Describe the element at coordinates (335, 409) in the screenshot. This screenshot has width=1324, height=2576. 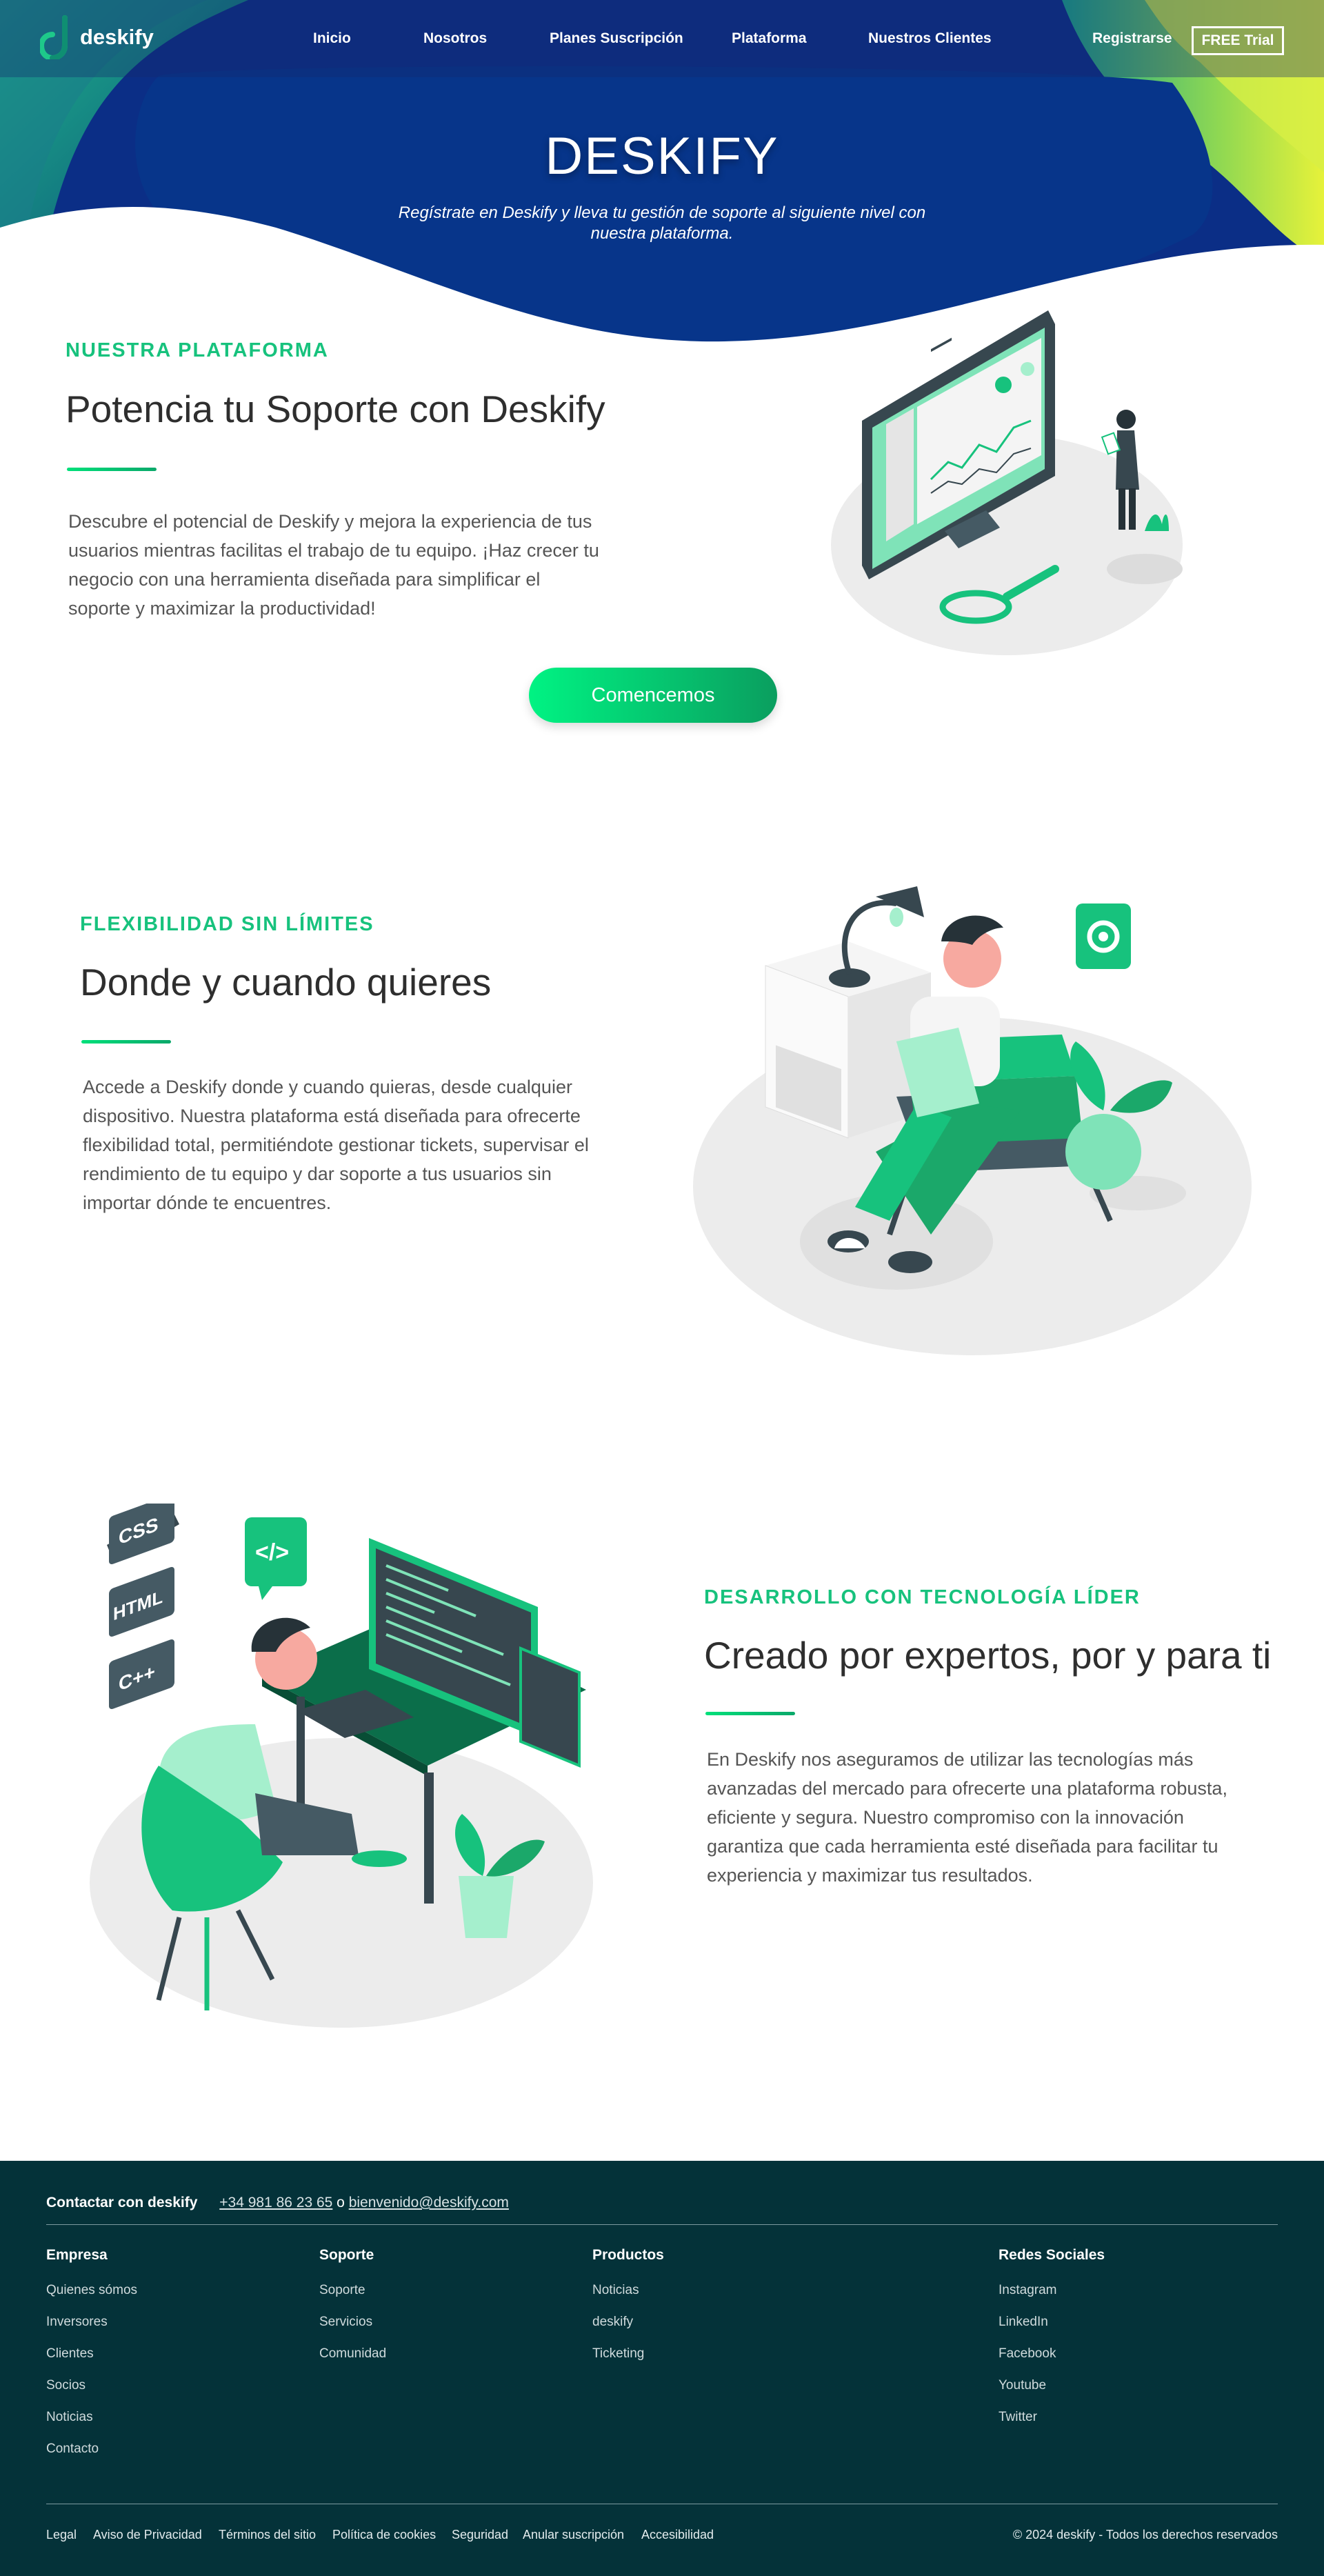
I see `section1-title: Potencia tu Soporte con Deskify` at that location.